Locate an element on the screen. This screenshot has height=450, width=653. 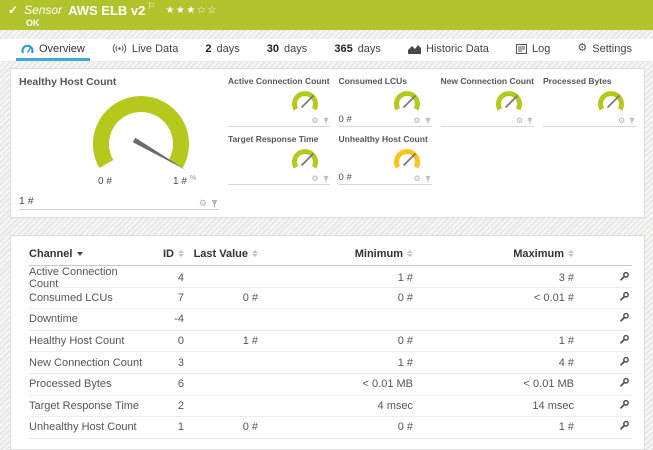
tab-2-days: 2 days is located at coordinates (222, 50).